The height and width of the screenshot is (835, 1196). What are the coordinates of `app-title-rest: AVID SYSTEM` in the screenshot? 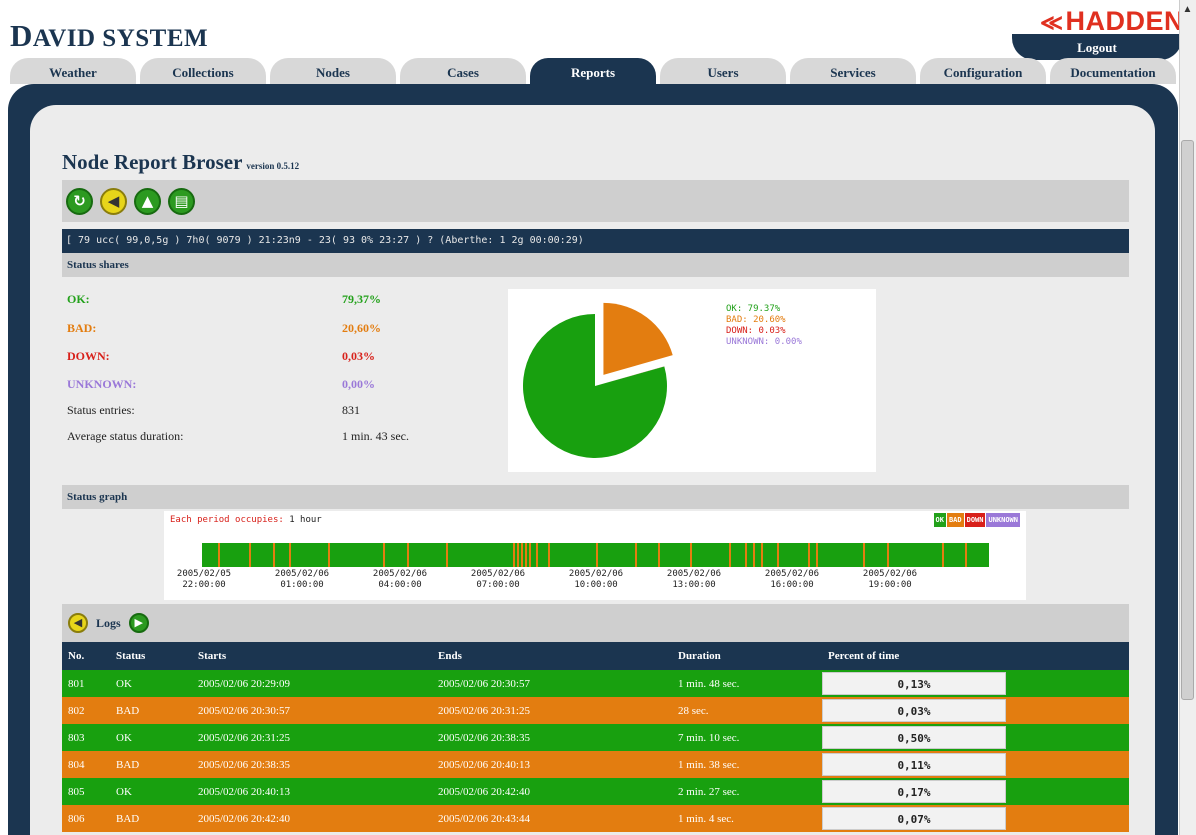 It's located at (120, 38).